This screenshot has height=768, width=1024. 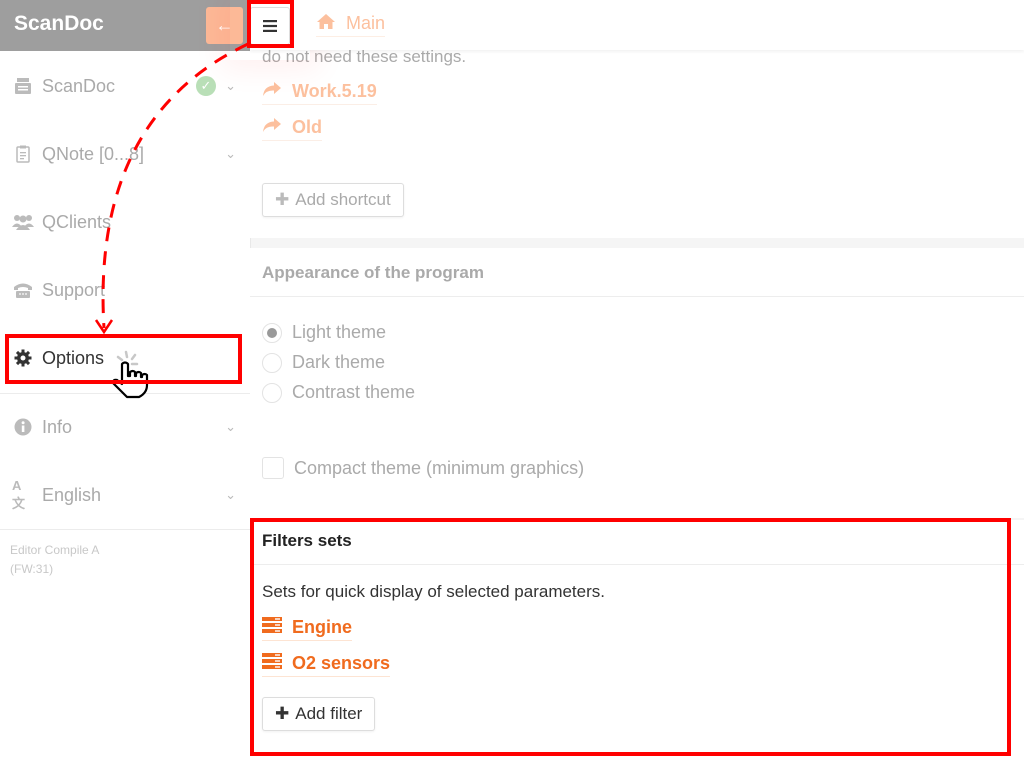 What do you see at coordinates (59, 23) in the screenshot?
I see `brand-title: ScanDoc` at bounding box center [59, 23].